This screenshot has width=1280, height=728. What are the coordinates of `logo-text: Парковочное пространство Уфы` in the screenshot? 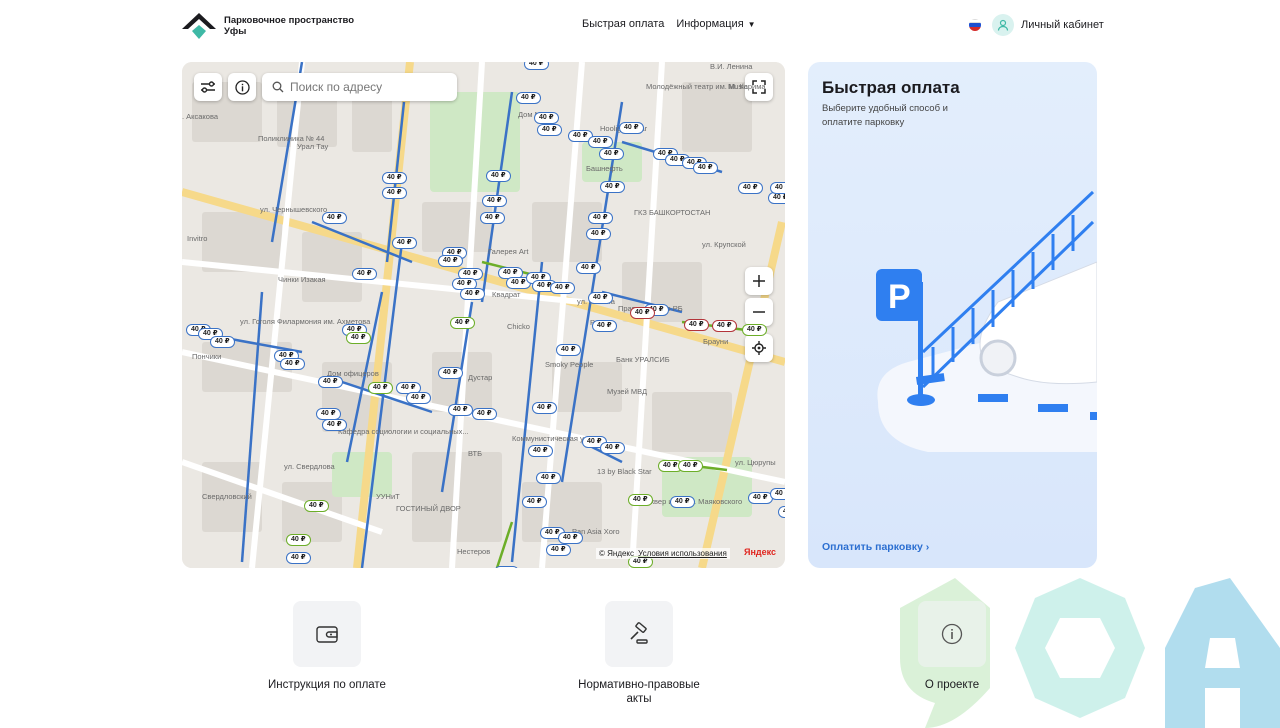 It's located at (289, 26).